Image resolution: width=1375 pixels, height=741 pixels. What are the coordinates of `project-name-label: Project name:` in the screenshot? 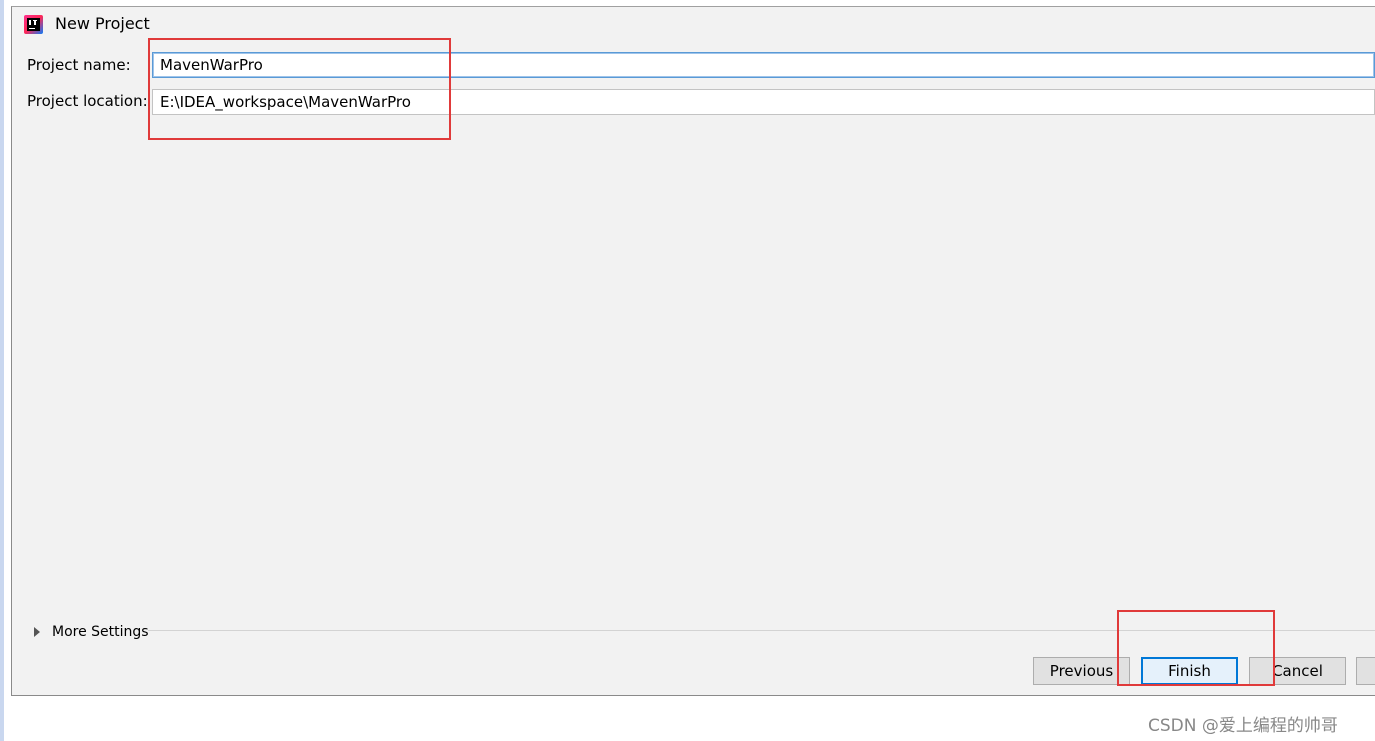 It's located at (79, 65).